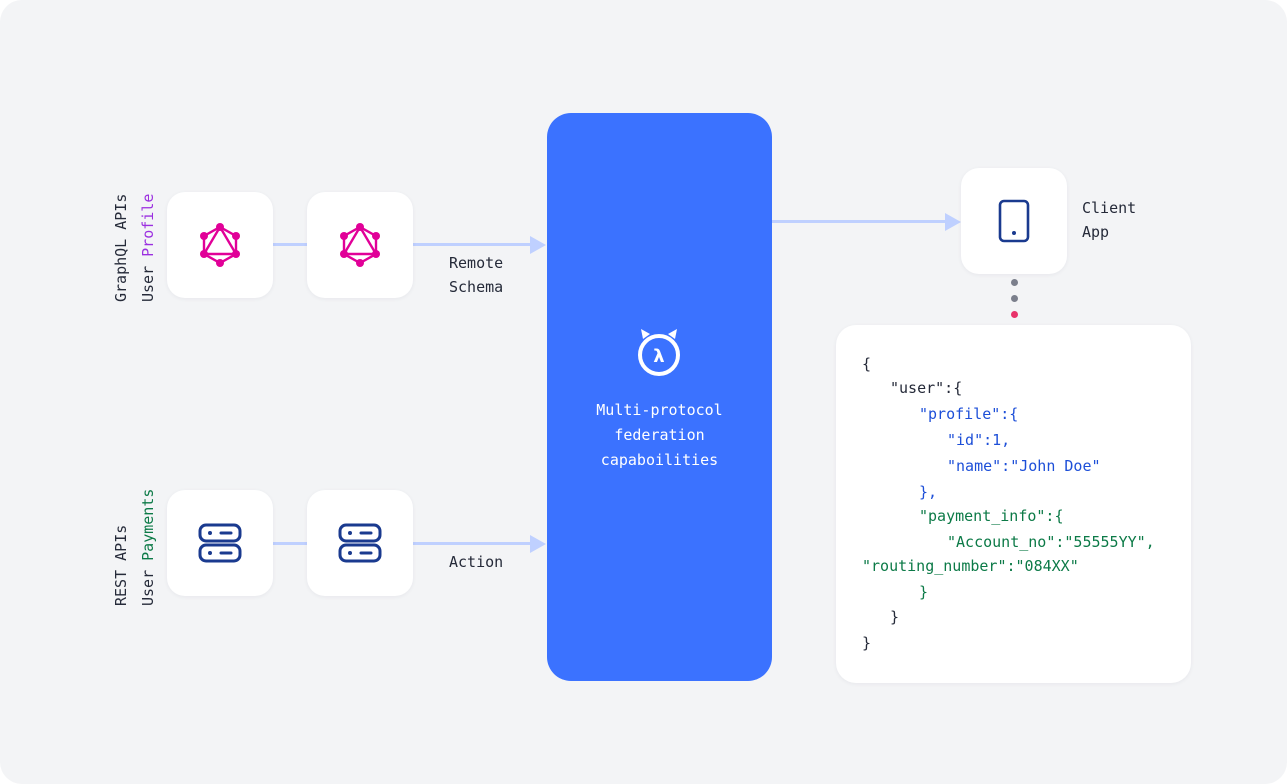  I want to click on action-label: Action, so click(476, 562).